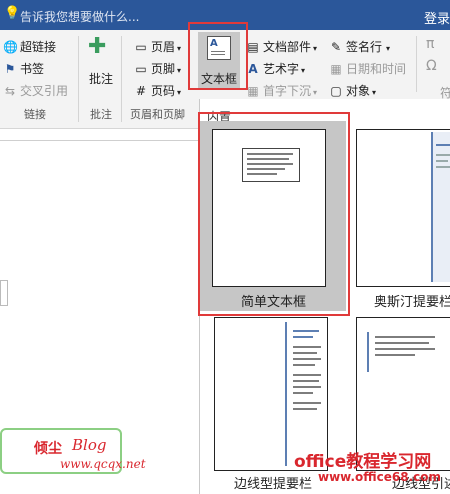 Image resolution: width=450 pixels, height=494 pixels. Describe the element at coordinates (336, 91) in the screenshot. I see `object-icon: ▢` at that location.